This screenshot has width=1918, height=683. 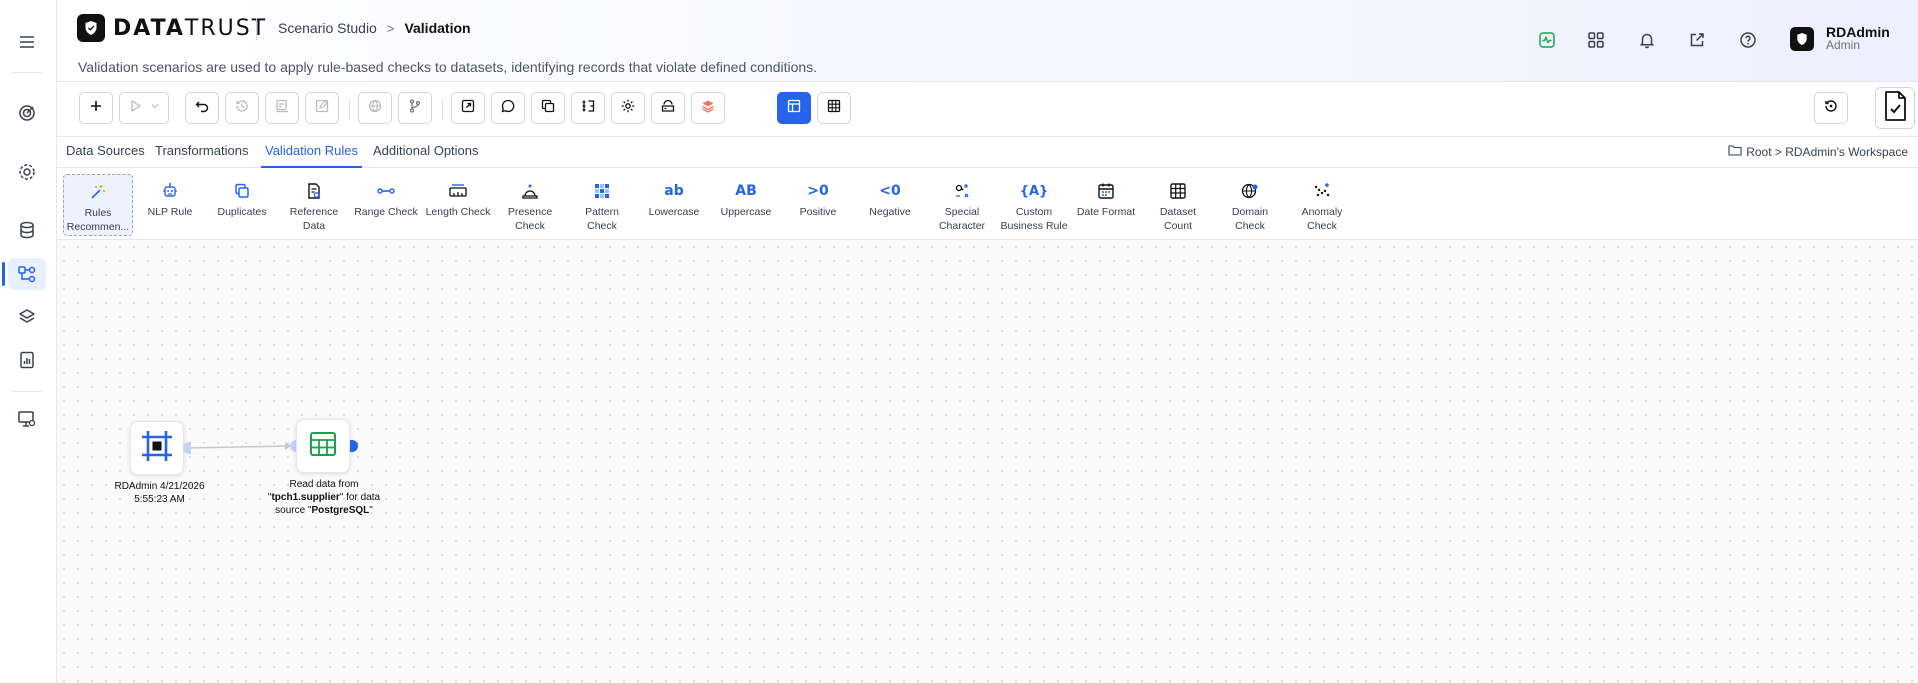 I want to click on layout-icon, so click(x=794, y=108).